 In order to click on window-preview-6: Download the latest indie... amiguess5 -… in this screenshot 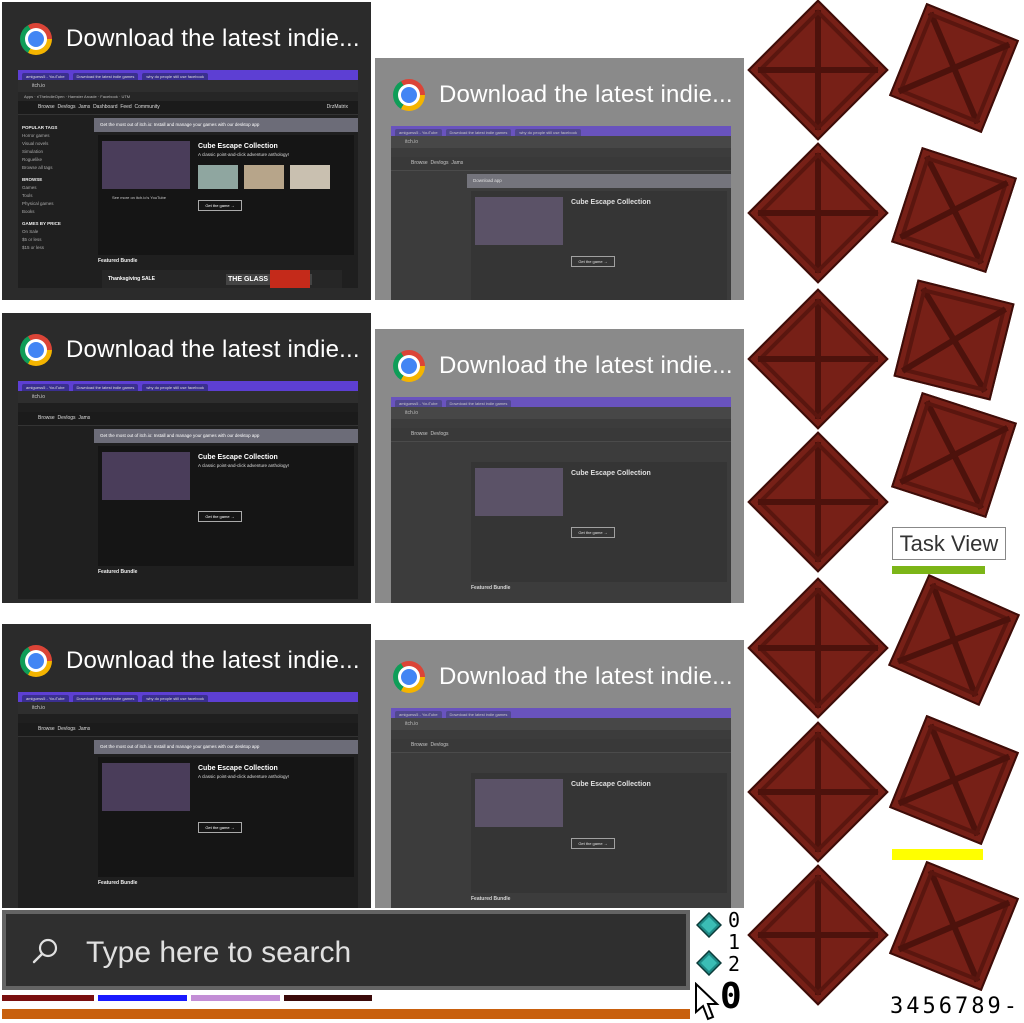, I will do `click(559, 774)`.